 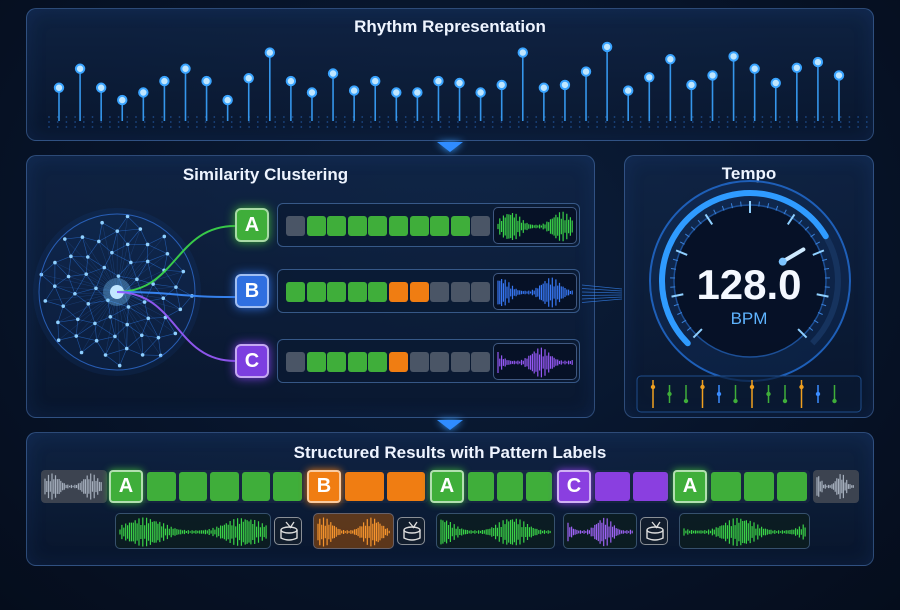 I want to click on tempo-panel: Tempo 128.0 BPM, so click(x=749, y=286).